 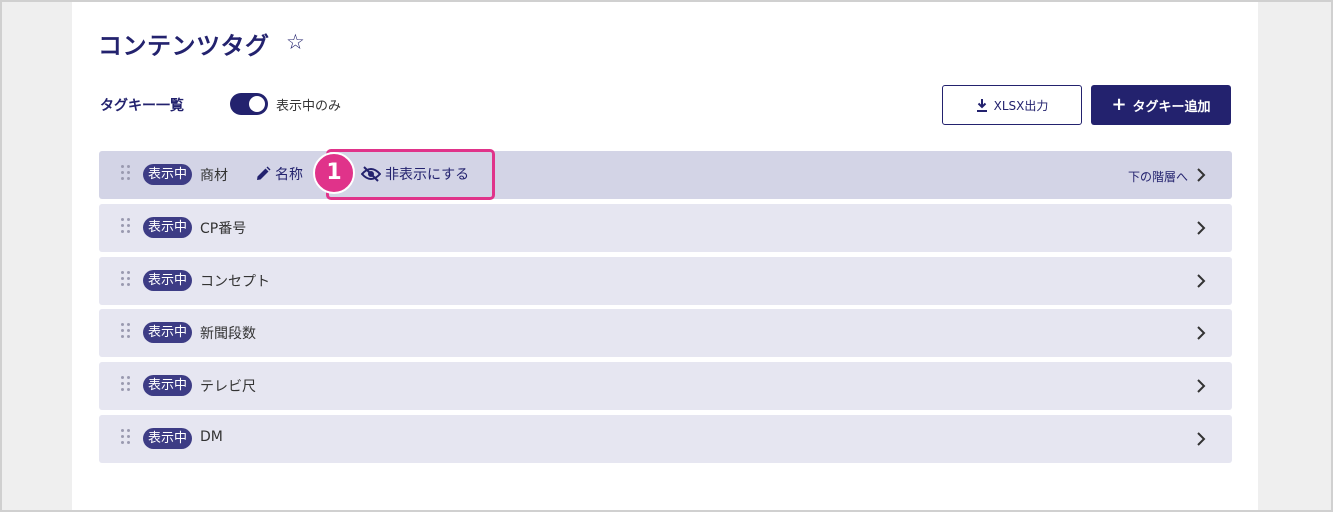 What do you see at coordinates (257, 104) in the screenshot?
I see `toggle-knob` at bounding box center [257, 104].